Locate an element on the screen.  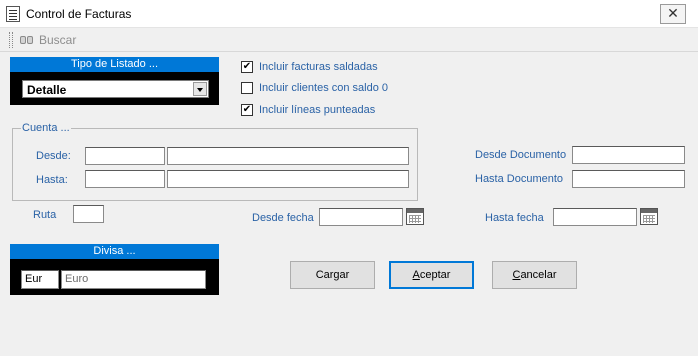
desde-documento-label: Desde Documento is located at coordinates (521, 155).